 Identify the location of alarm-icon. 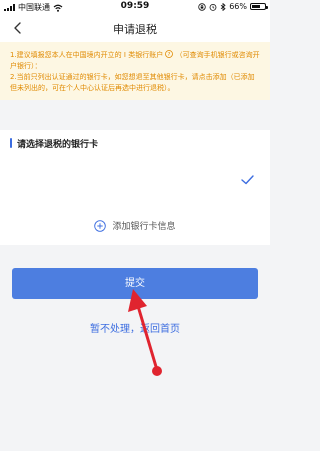
(213, 7).